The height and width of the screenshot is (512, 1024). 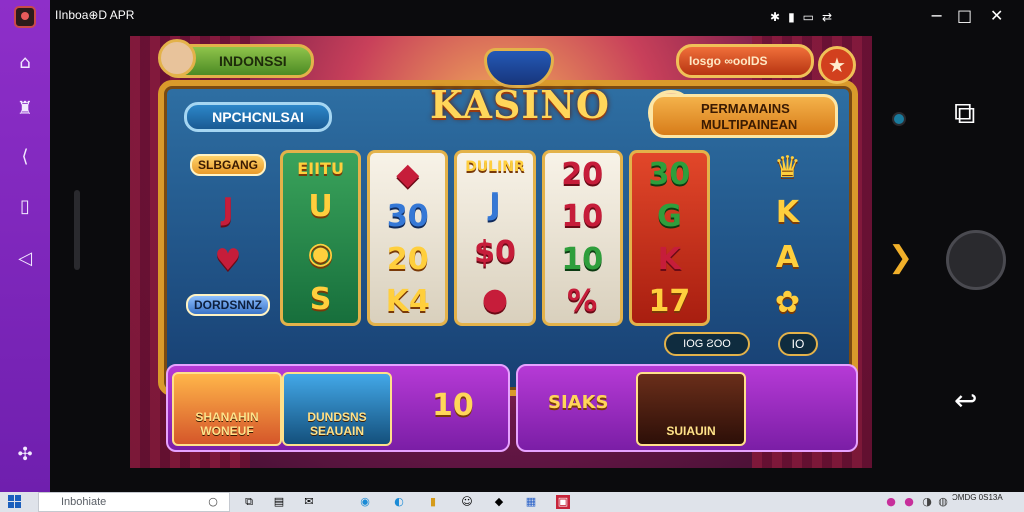 I want to click on card-label: DUNDSNS SEAUAIN, so click(x=337, y=424).